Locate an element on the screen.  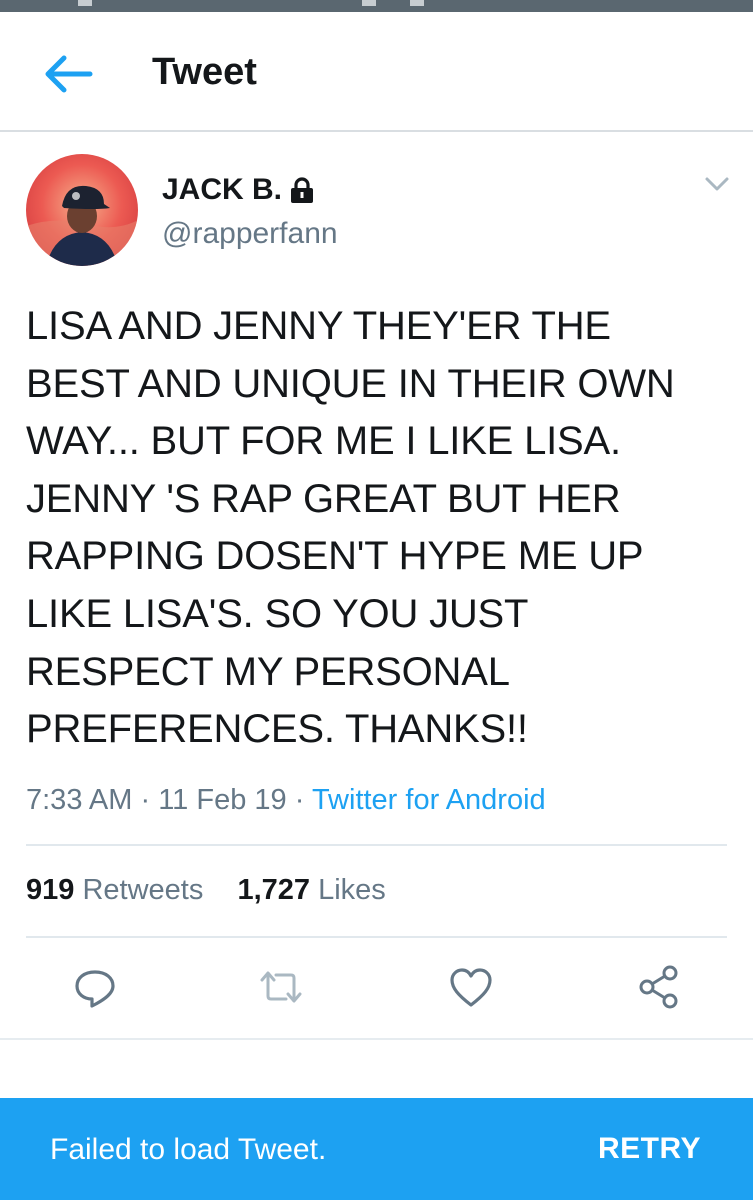
error-snackbar: Failed to load Tweet. RETRY is located at coordinates (376, 1149).